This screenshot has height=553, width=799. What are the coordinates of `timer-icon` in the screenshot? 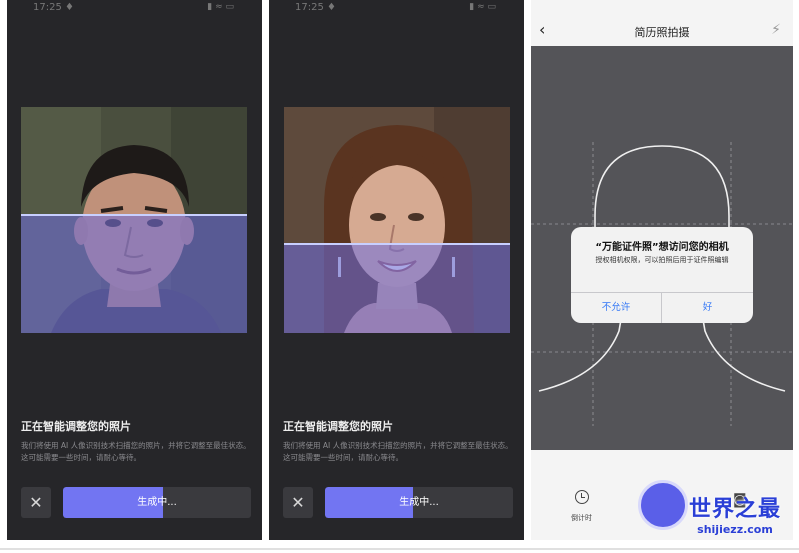 It's located at (582, 497).